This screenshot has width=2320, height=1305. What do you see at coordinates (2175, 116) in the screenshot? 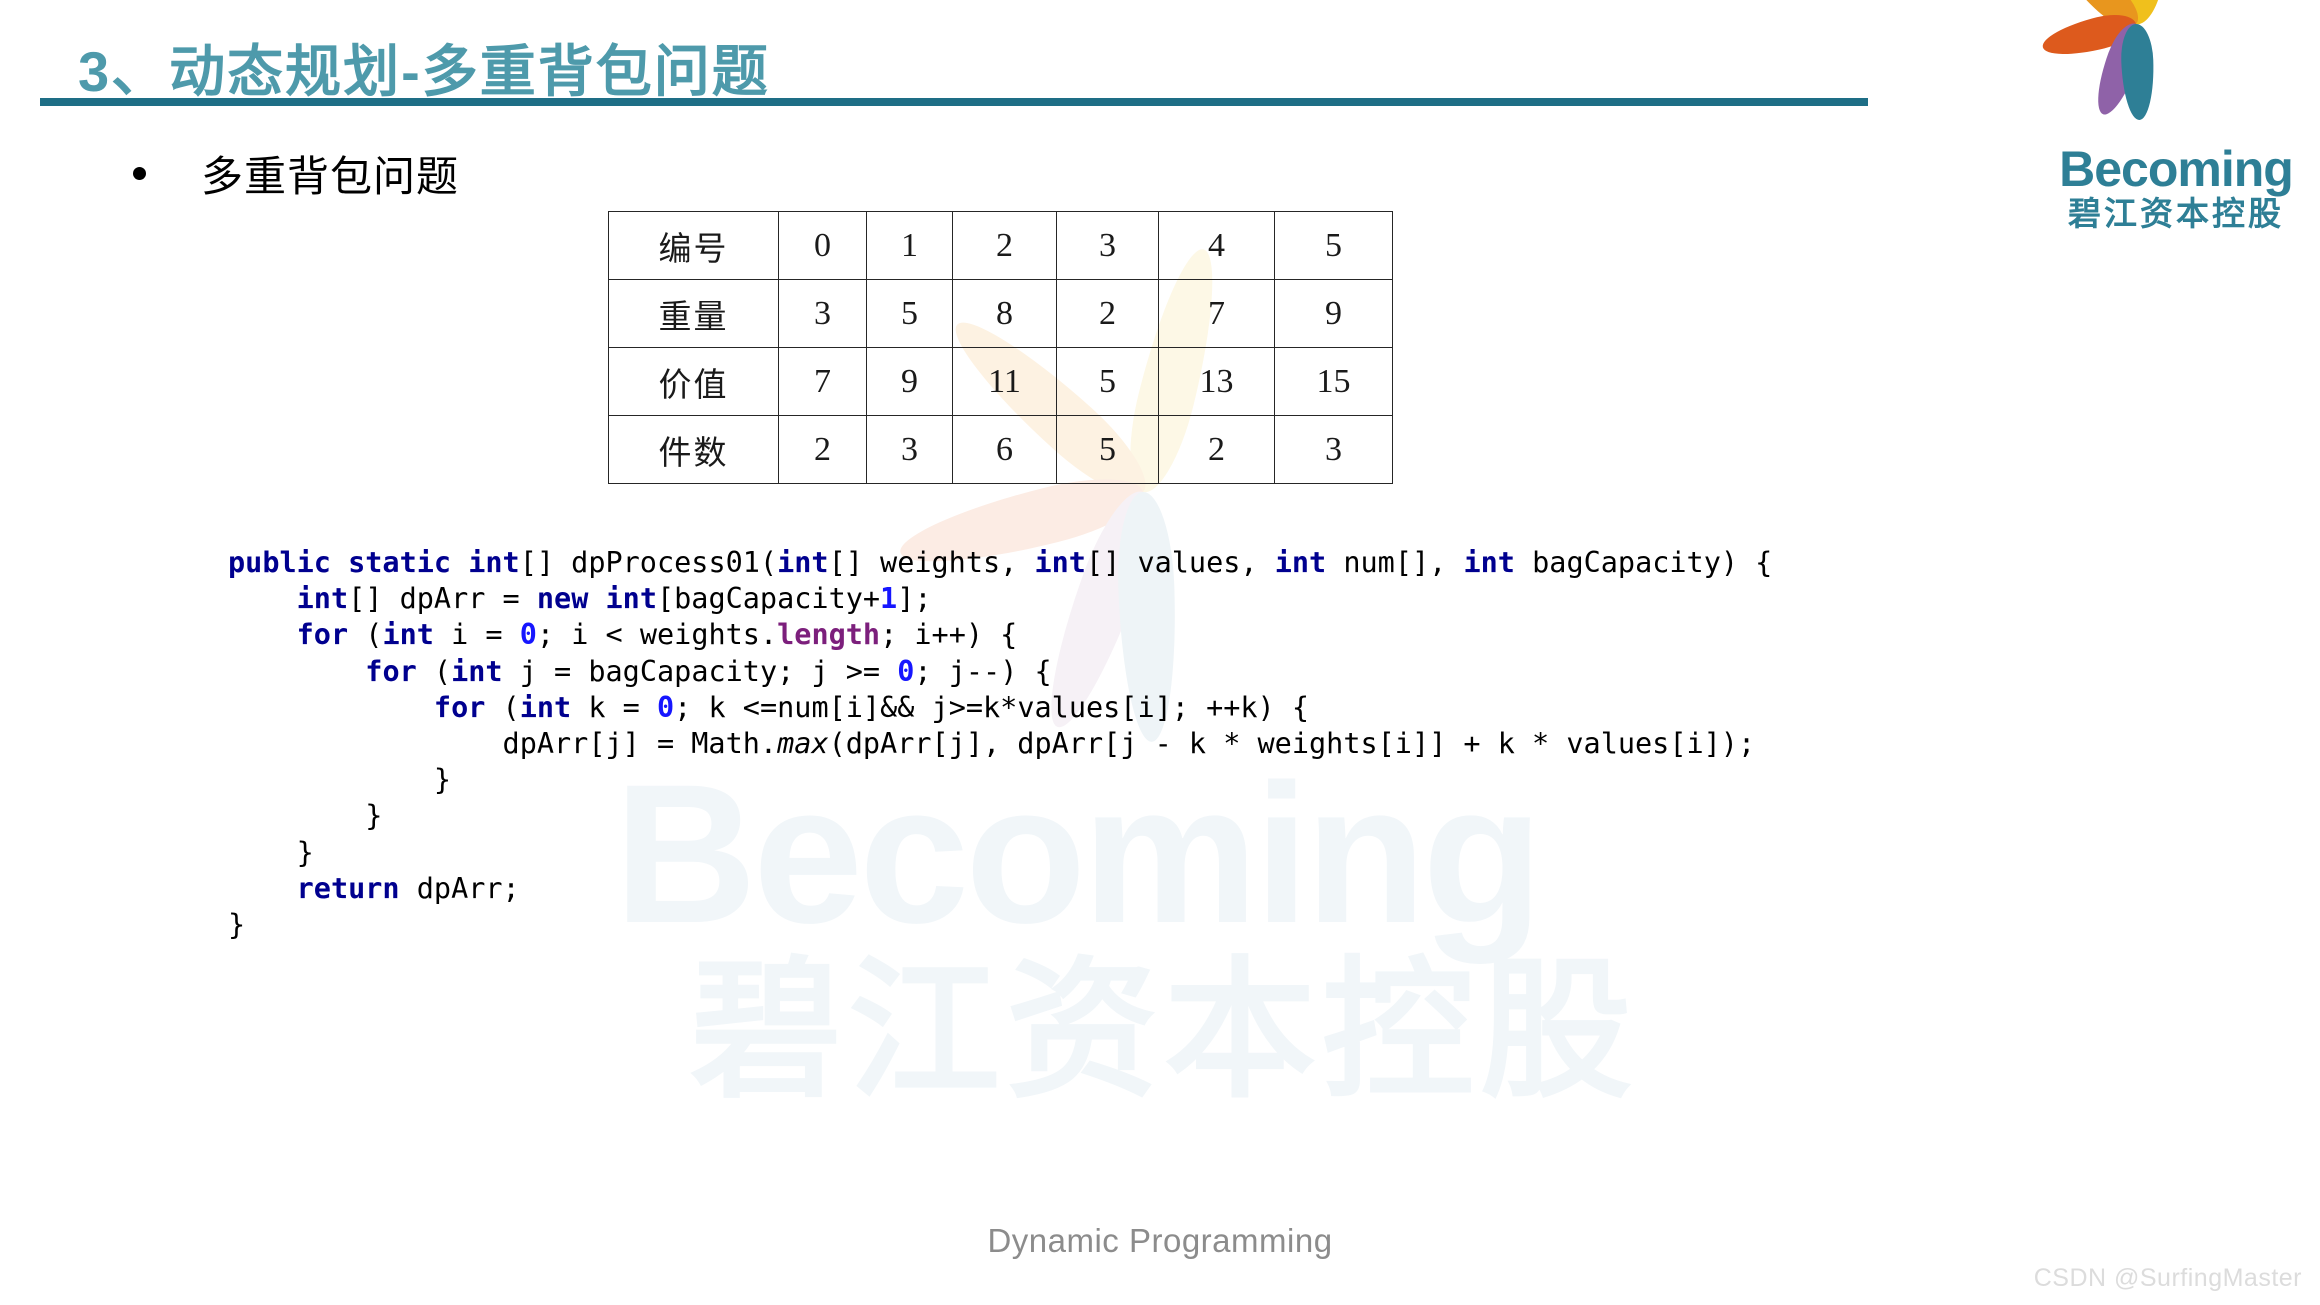
I see `brand-logo: Becoming 碧江资本控股` at bounding box center [2175, 116].